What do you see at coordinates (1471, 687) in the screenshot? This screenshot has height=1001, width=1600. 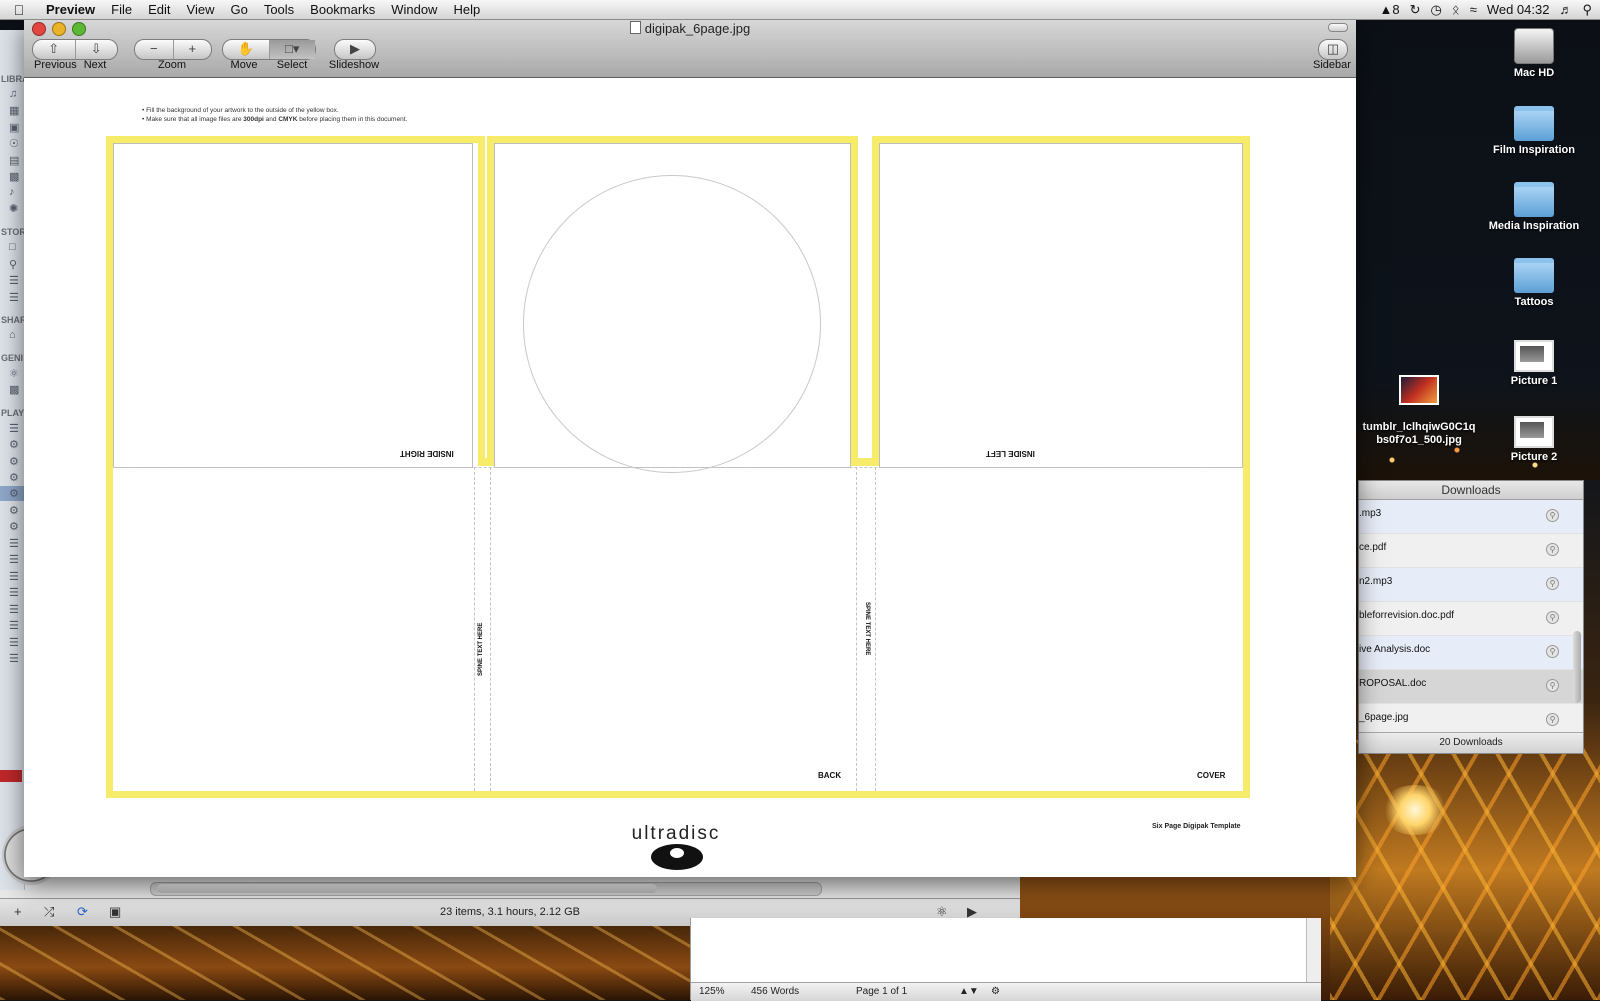 I see `download-item: ROPOSAL.doc ⚲` at bounding box center [1471, 687].